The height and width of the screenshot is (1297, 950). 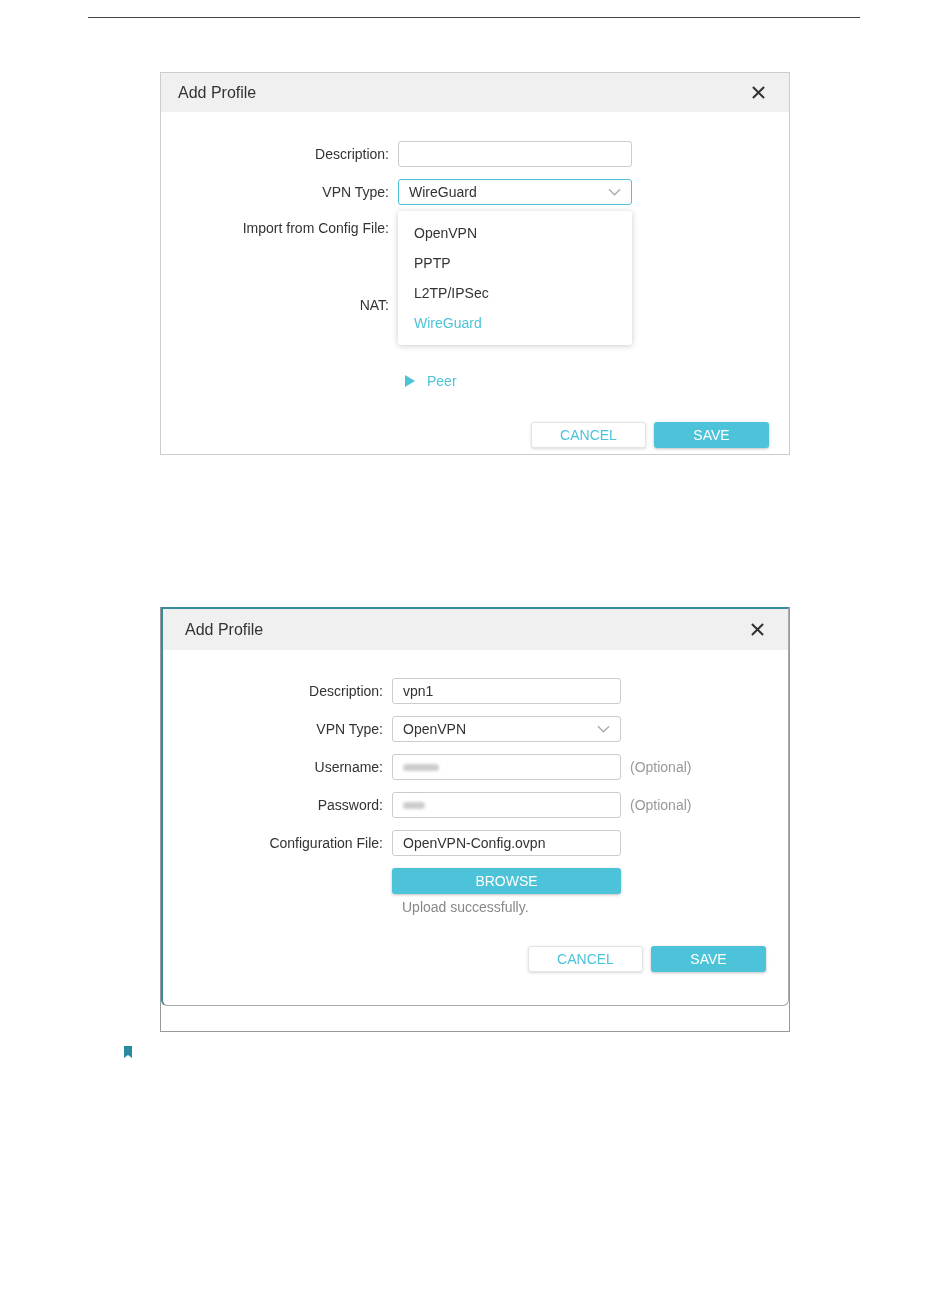 What do you see at coordinates (506, 691) in the screenshot?
I see `input-field: vpn1` at bounding box center [506, 691].